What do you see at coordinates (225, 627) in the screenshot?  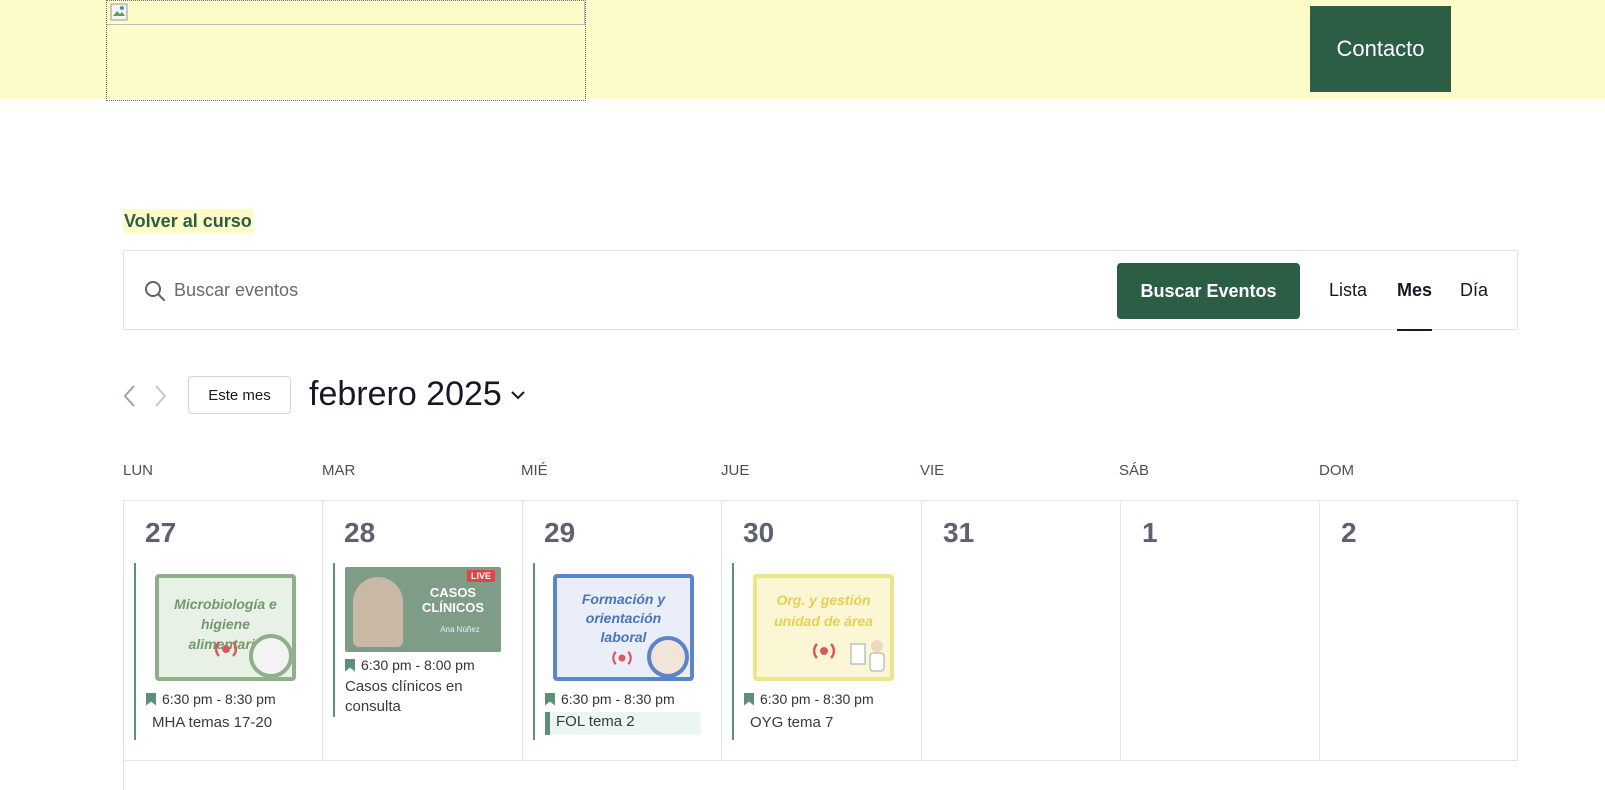 I see `event-thumbnail: Microbiología e higiene alimentaria` at bounding box center [225, 627].